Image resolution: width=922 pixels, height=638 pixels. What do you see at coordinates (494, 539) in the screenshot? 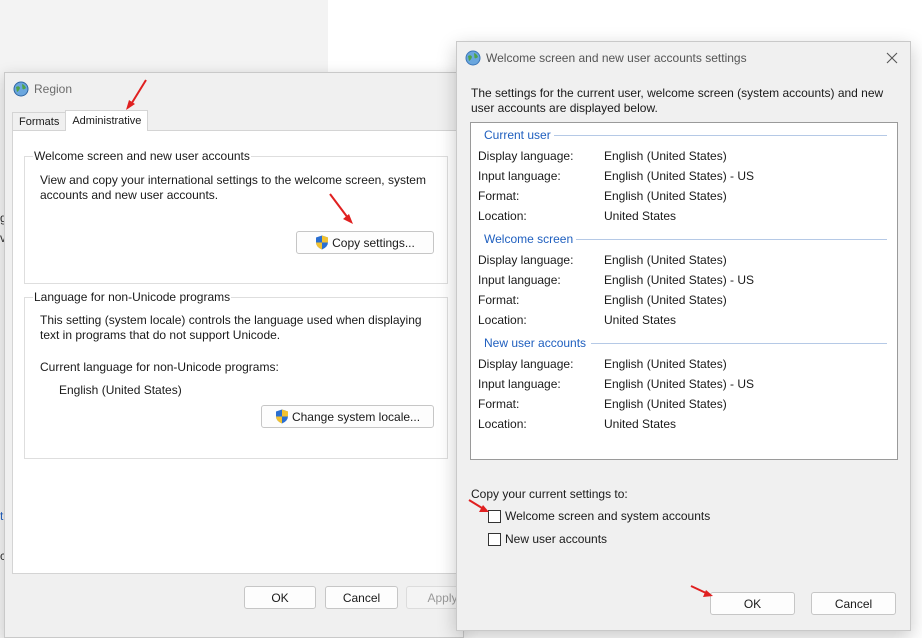
I see `new-user-accounts-checkbox` at bounding box center [494, 539].